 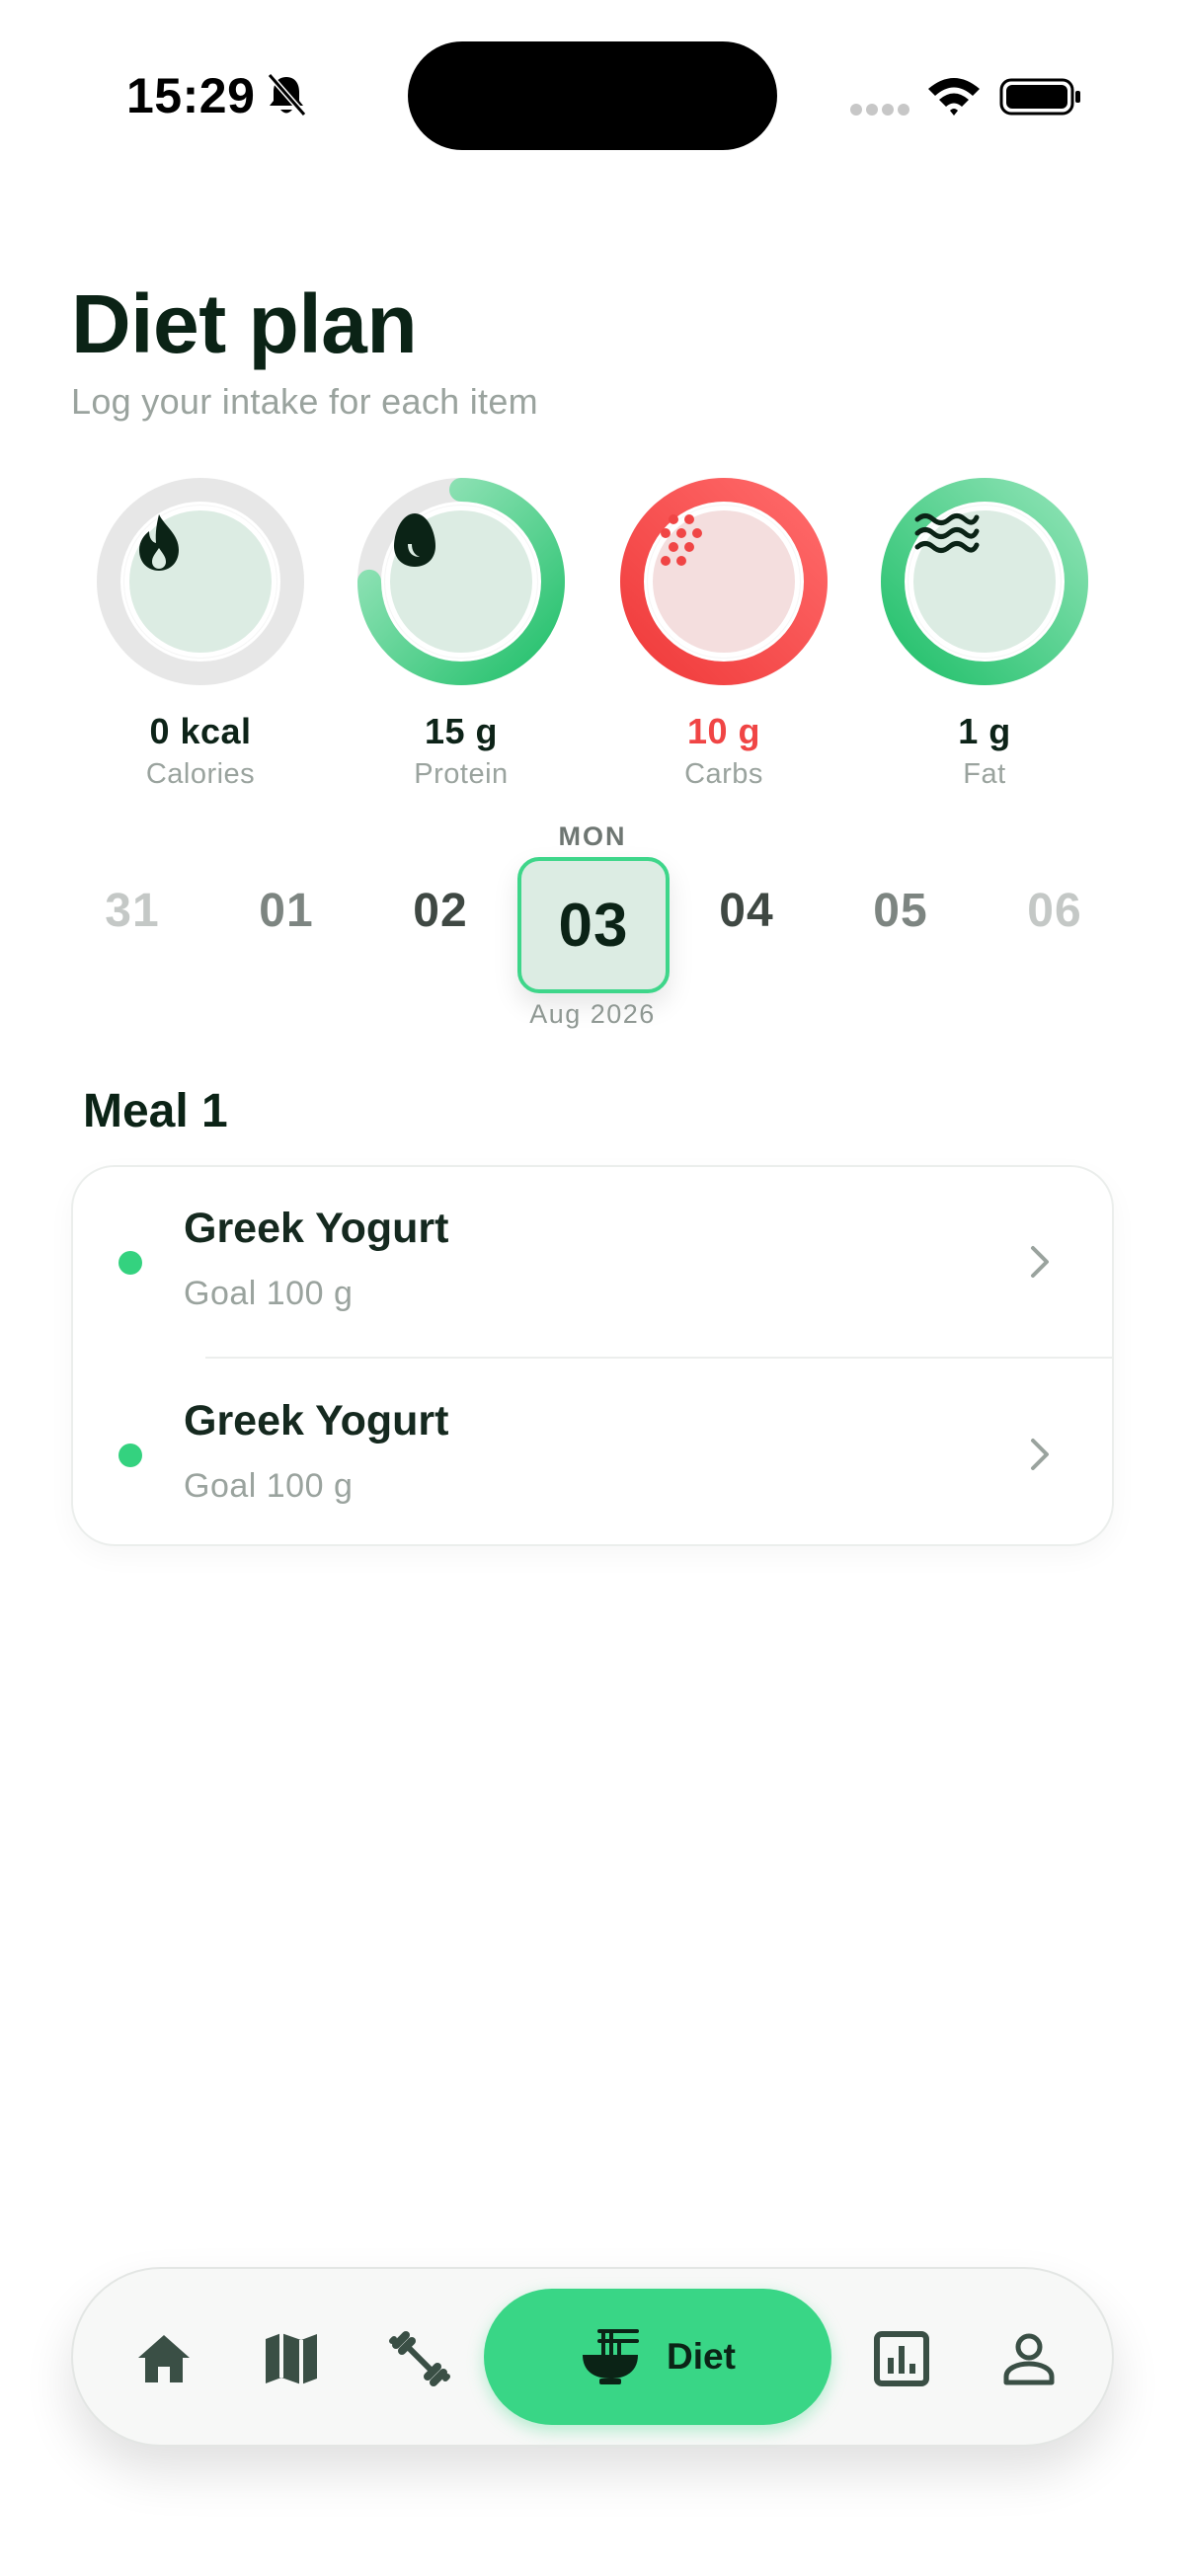 I want to click on page-subtitle: Log your intake for each item, so click(x=305, y=401).